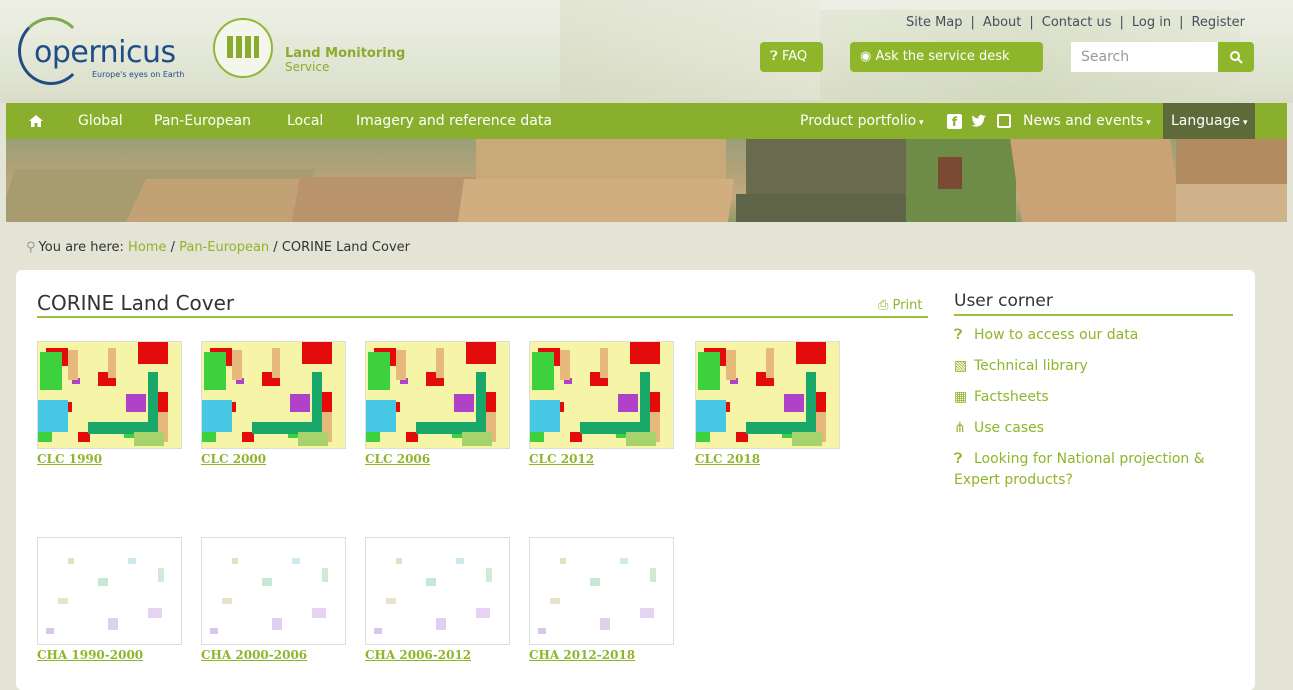  Describe the element at coordinates (934, 22) in the screenshot. I see `site-map-link: Site Map` at that location.